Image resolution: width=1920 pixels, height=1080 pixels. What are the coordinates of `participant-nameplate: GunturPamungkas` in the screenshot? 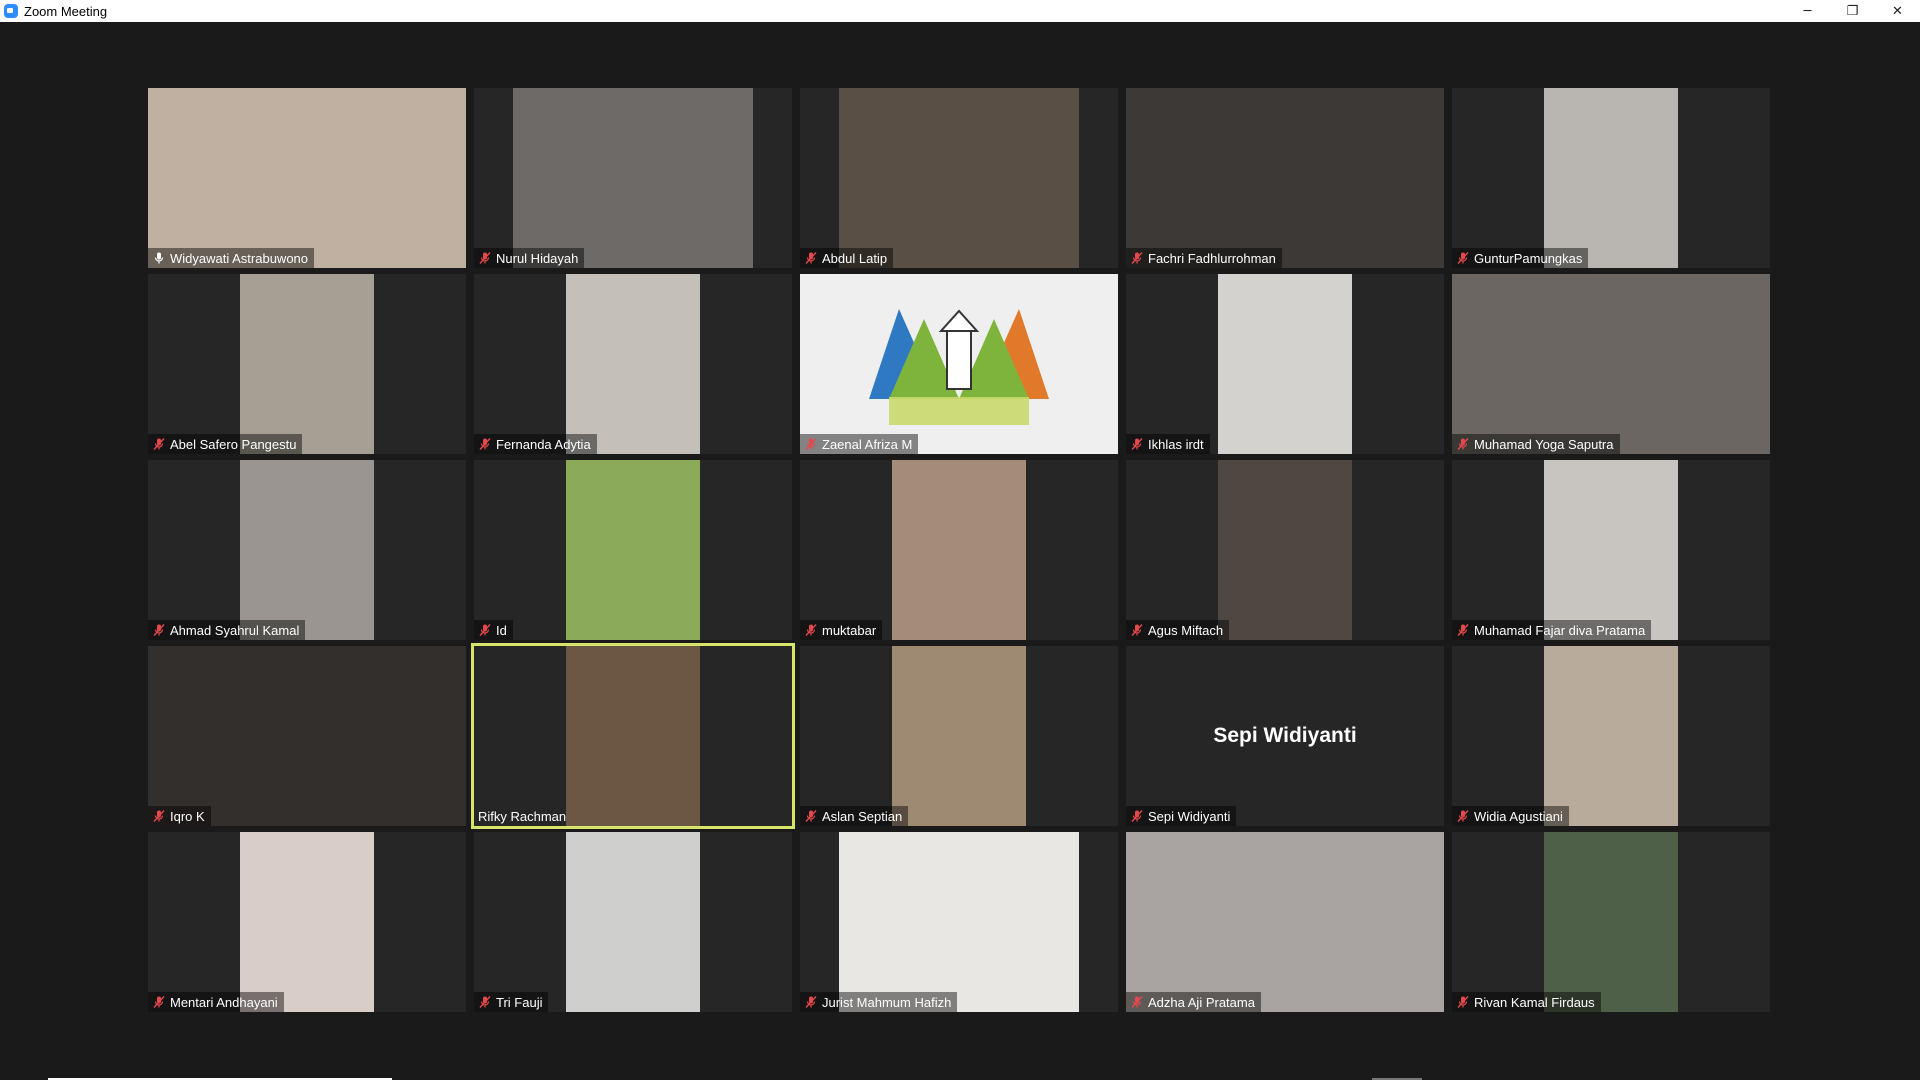 It's located at (1520, 258).